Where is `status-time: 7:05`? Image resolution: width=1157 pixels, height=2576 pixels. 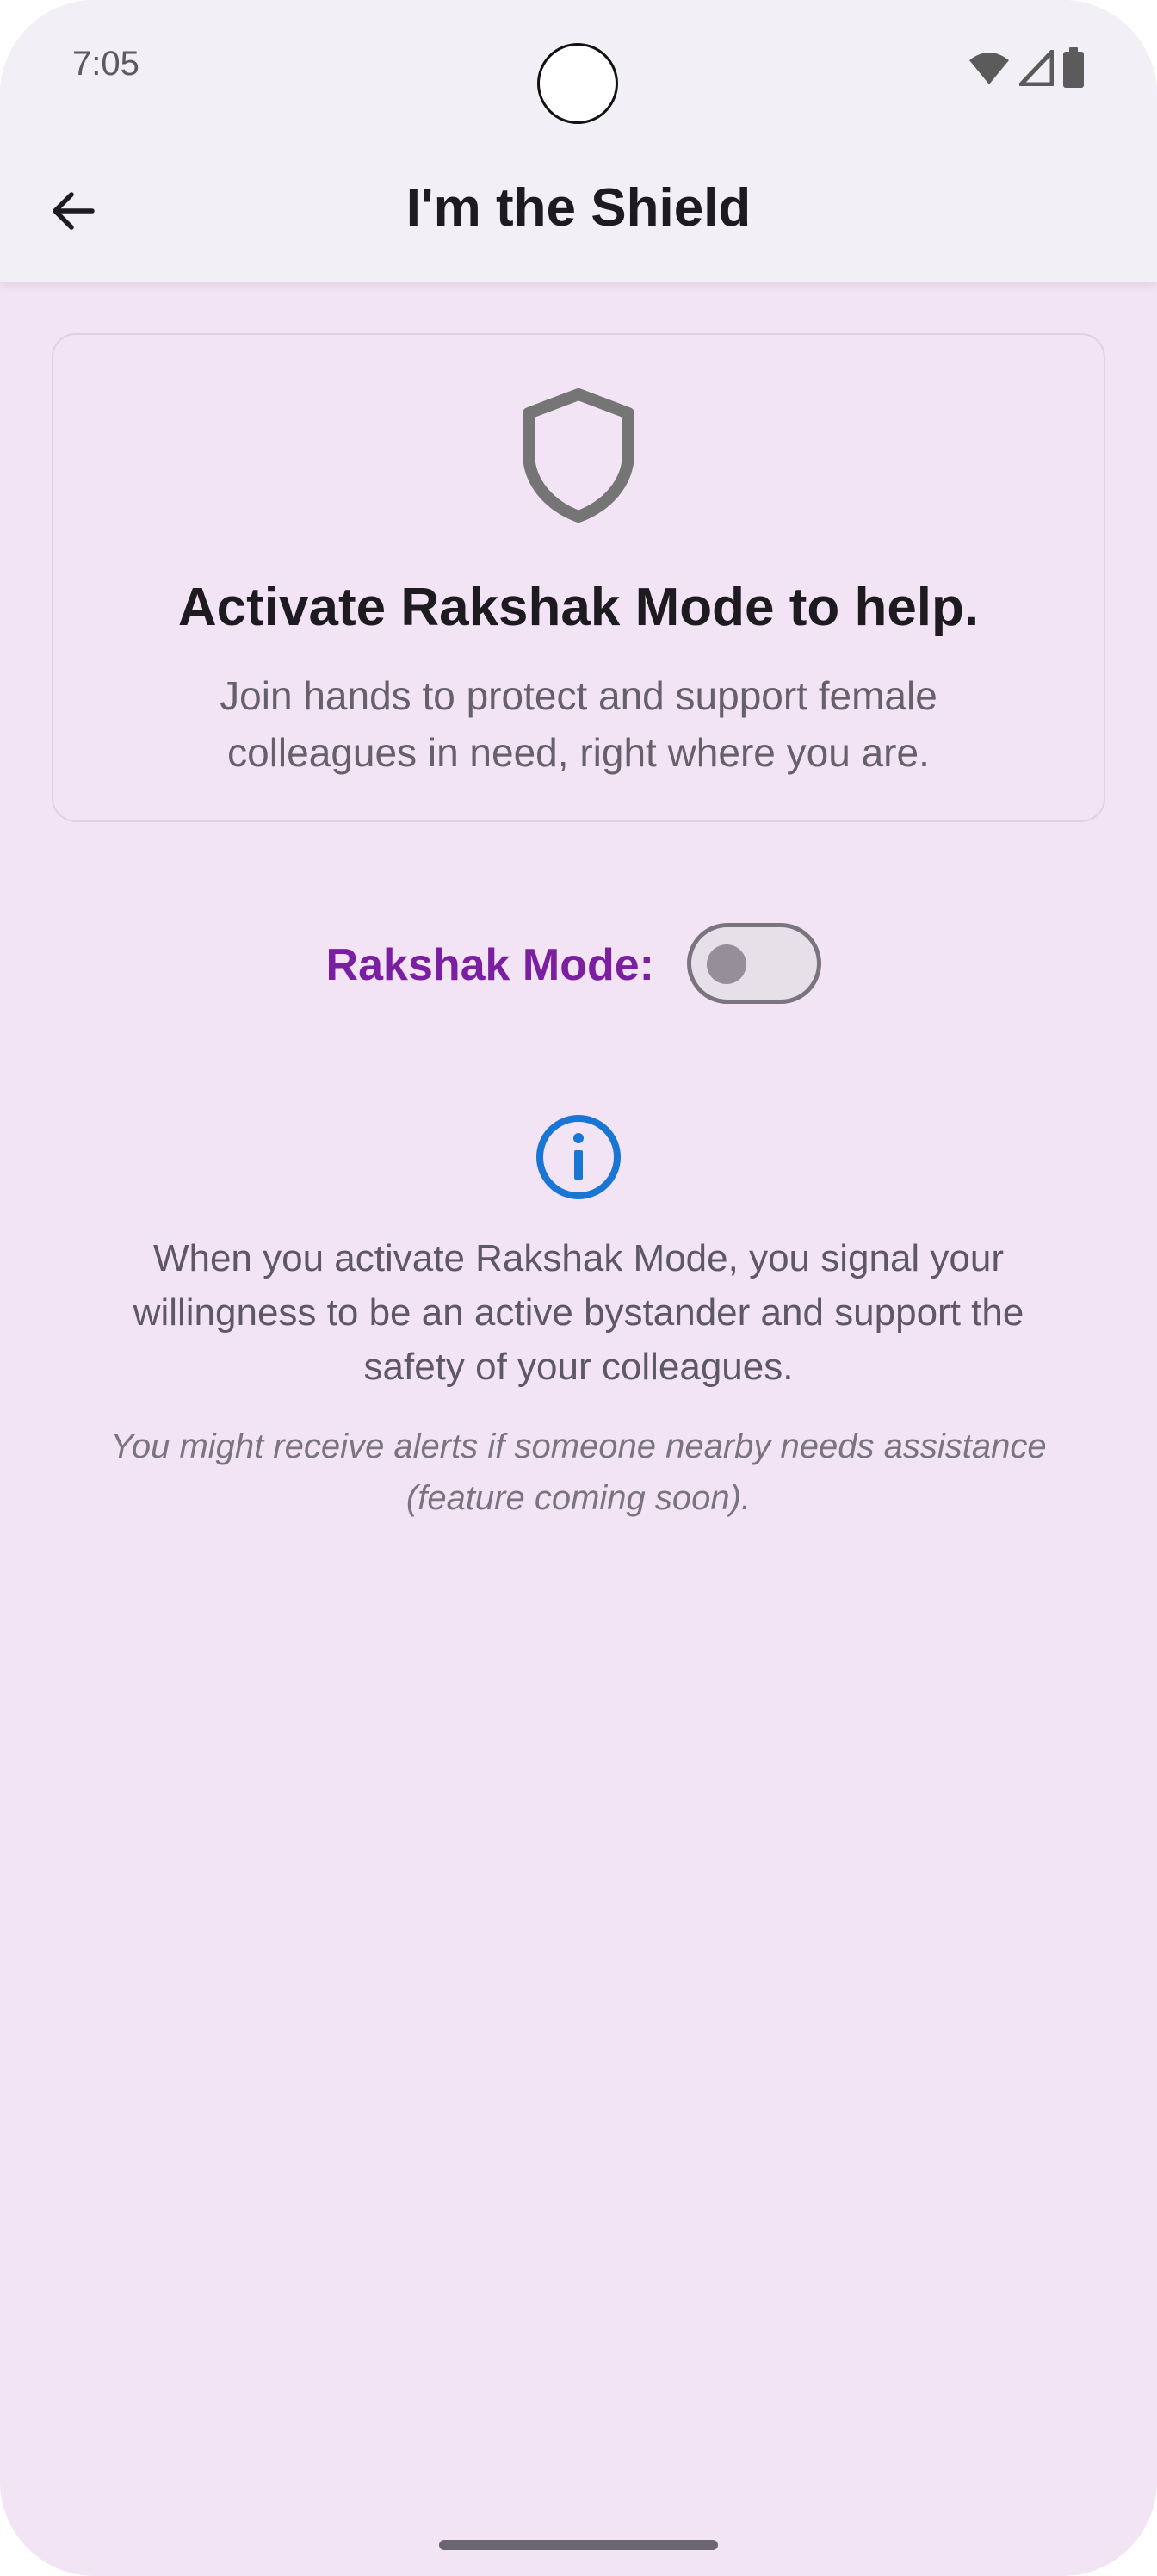
status-time: 7:05 is located at coordinates (106, 64).